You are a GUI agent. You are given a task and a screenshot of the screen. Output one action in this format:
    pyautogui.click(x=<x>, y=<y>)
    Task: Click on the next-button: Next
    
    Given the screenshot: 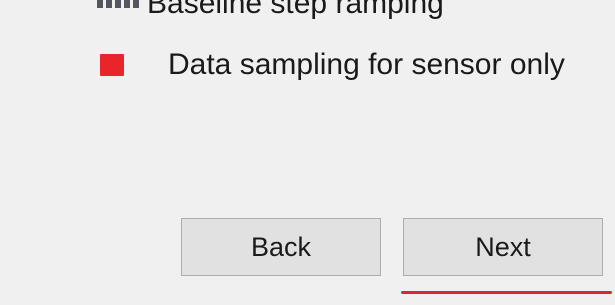 What is the action you would take?
    pyautogui.click(x=503, y=247)
    